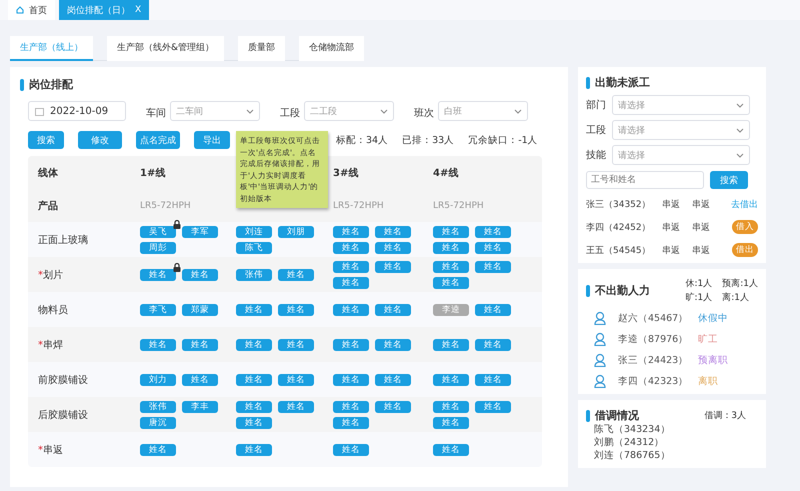 This screenshot has height=491, width=800. What do you see at coordinates (200, 232) in the screenshot?
I see `worker-tag: 李军` at bounding box center [200, 232].